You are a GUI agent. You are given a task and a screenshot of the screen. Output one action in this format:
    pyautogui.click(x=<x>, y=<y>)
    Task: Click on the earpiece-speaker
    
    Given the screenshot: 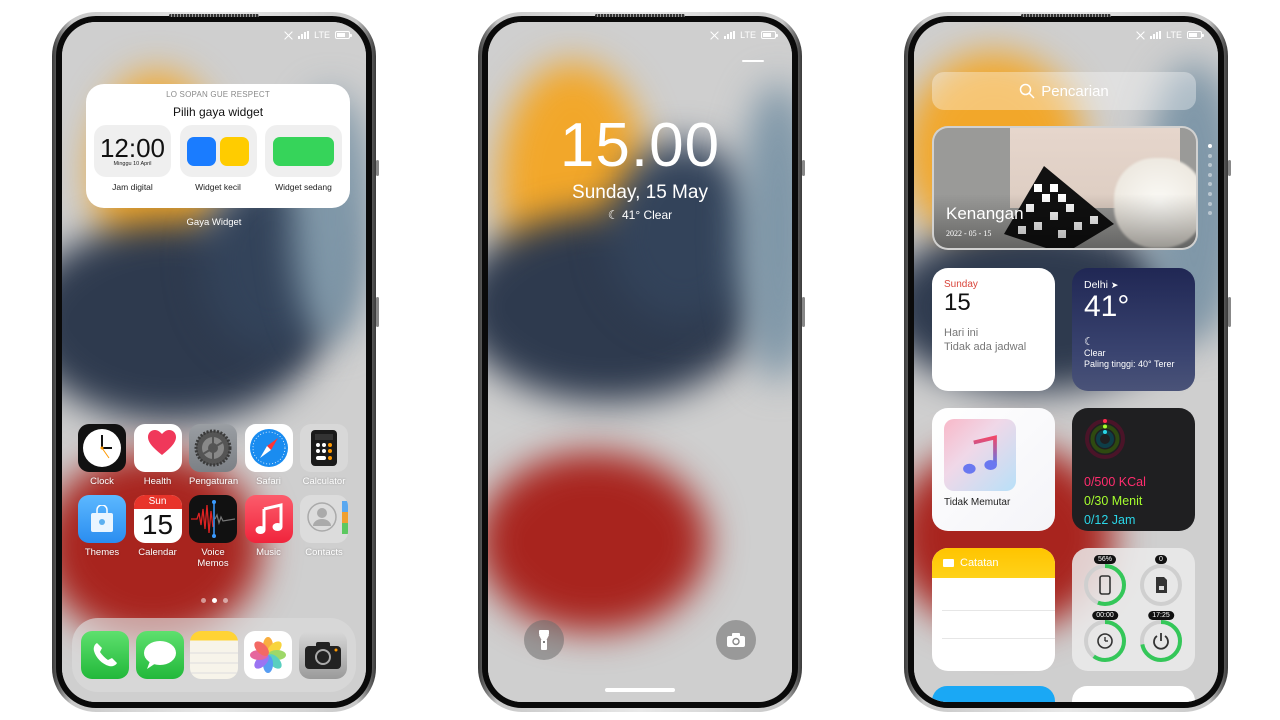 What is the action you would take?
    pyautogui.click(x=640, y=15)
    